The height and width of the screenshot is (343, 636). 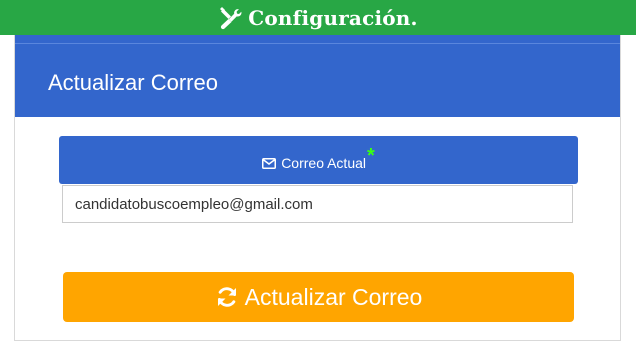 What do you see at coordinates (231, 17) in the screenshot?
I see `tools-icon` at bounding box center [231, 17].